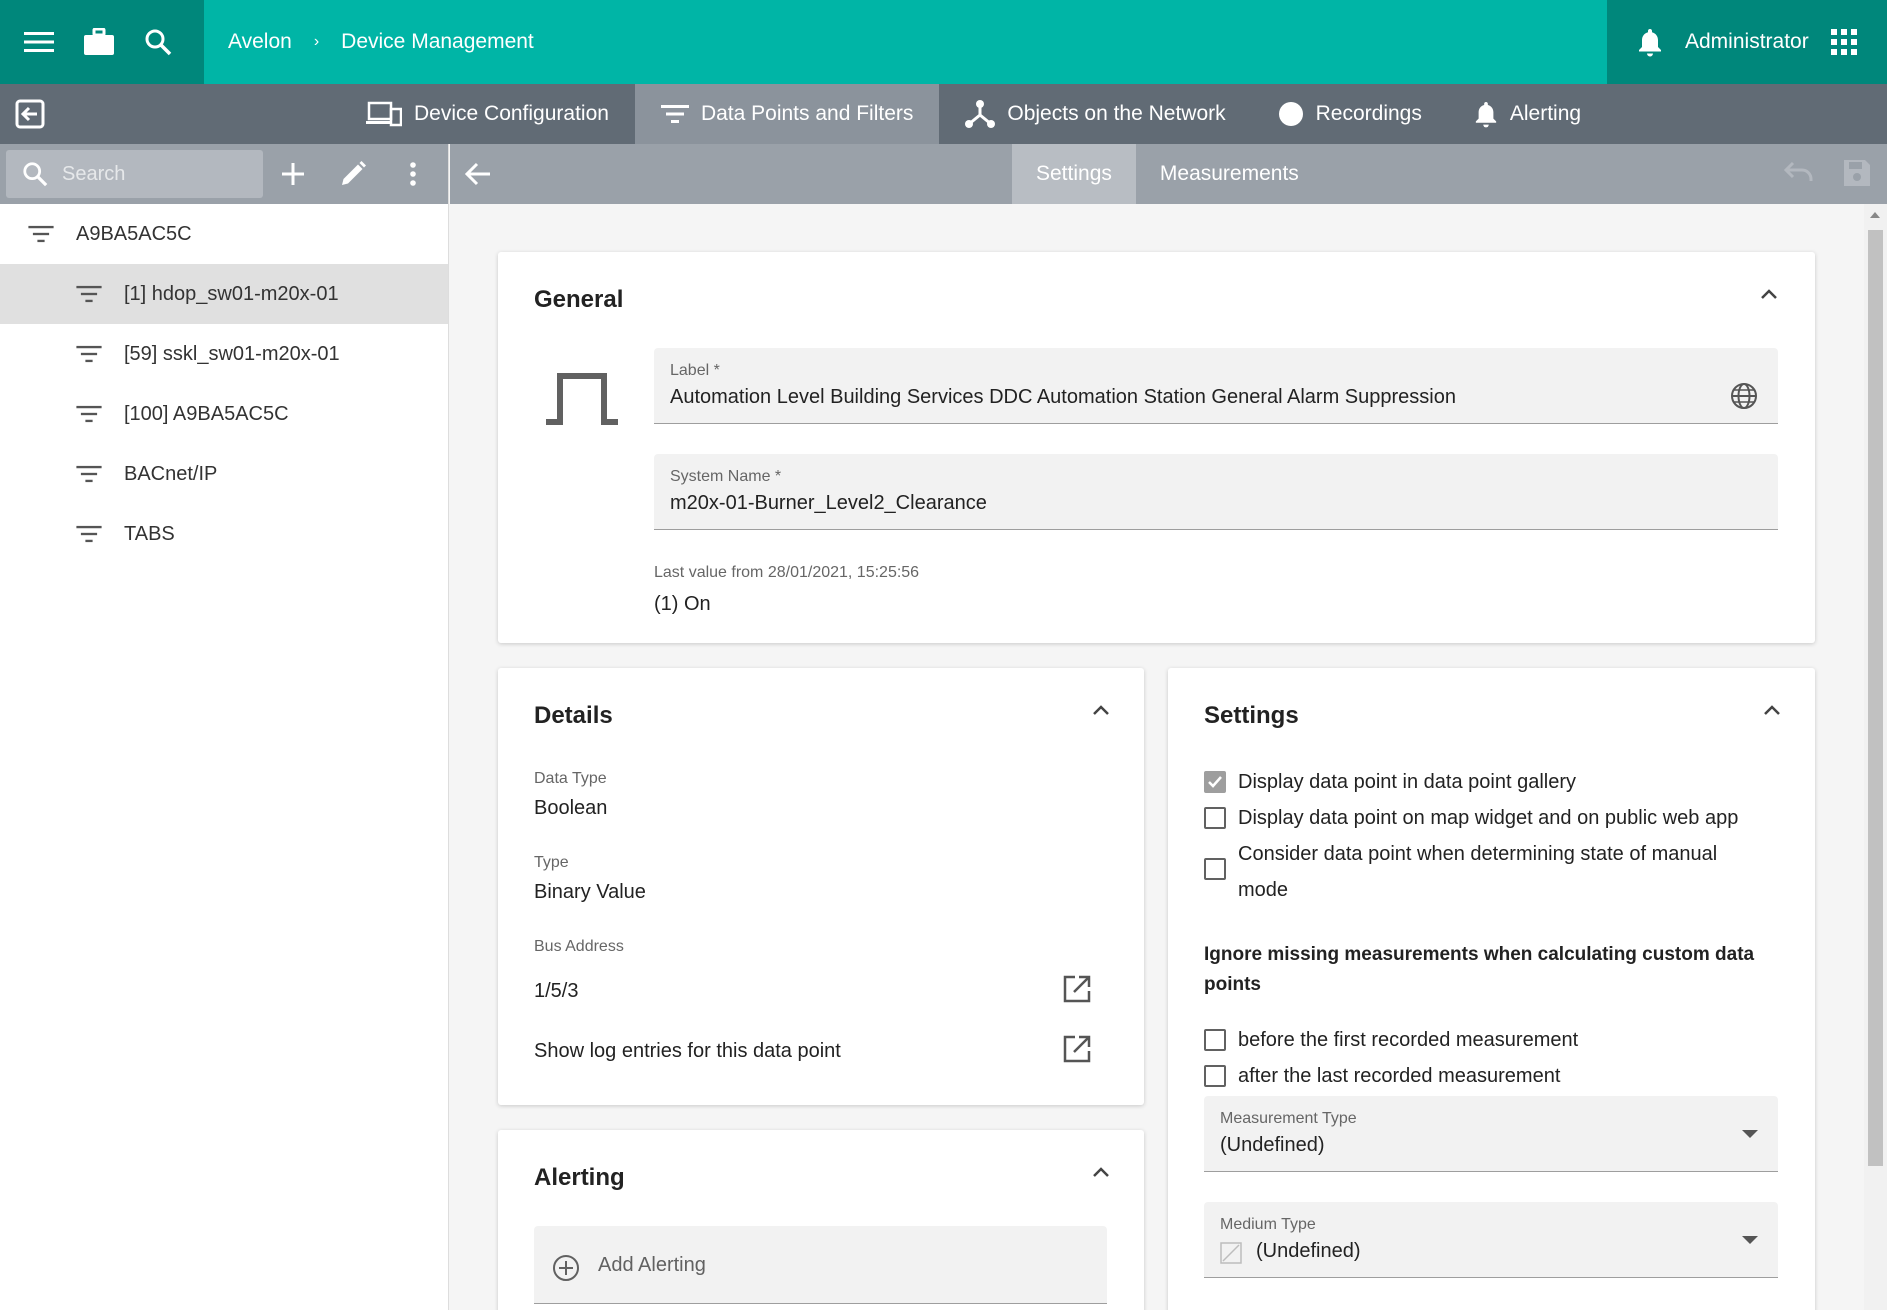 The height and width of the screenshot is (1310, 1887). Describe the element at coordinates (1486, 114) in the screenshot. I see `bell-icon` at that location.